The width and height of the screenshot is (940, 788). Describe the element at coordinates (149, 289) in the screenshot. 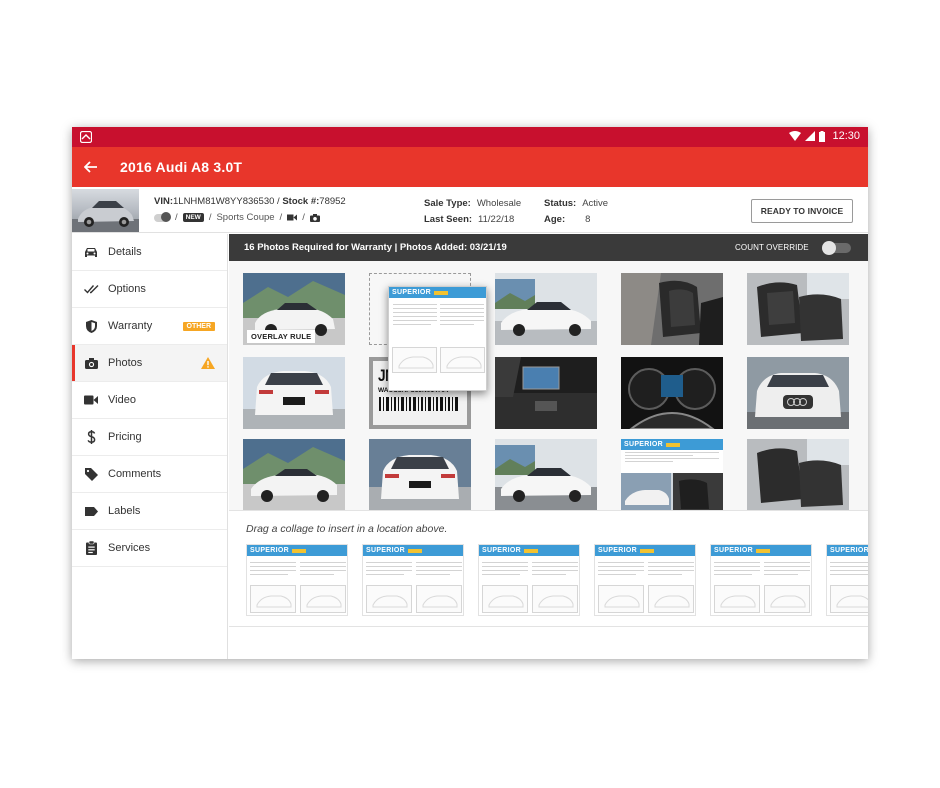

I see `sidebar-item-options: Options` at that location.